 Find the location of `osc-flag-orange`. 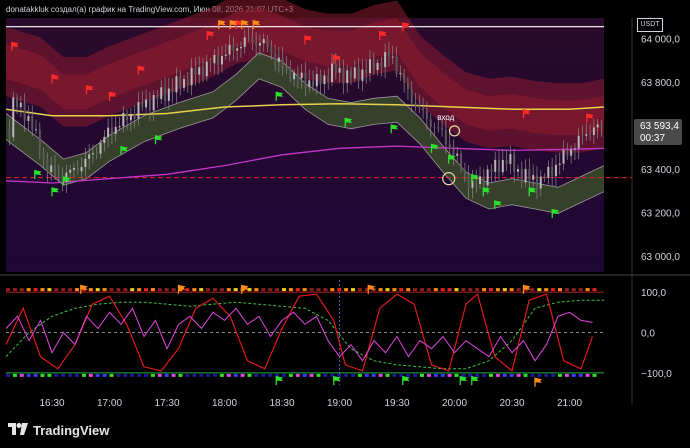

osc-flag-orange is located at coordinates (538, 382).